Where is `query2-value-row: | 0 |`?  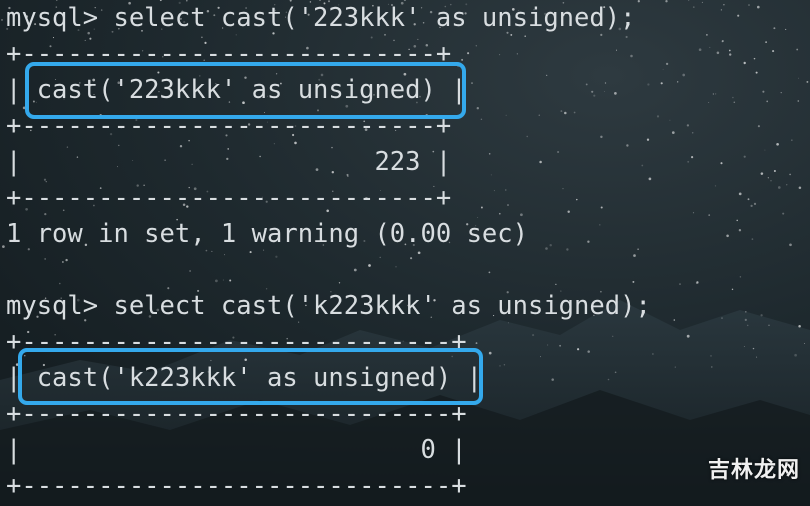 query2-value-row: | 0 | is located at coordinates (236, 450).